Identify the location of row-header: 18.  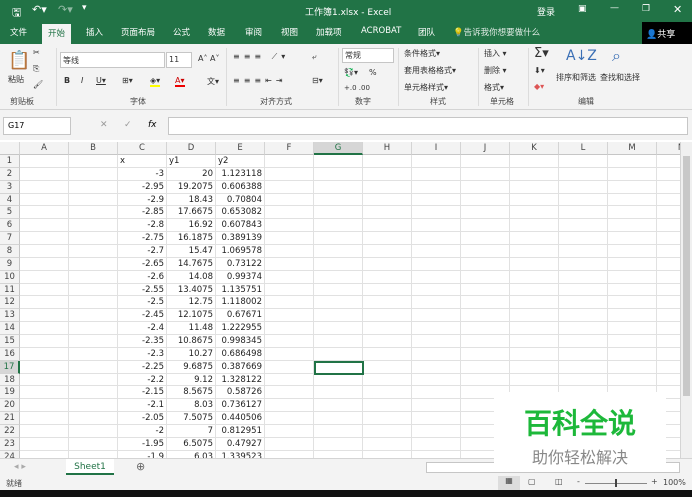
(10, 380).